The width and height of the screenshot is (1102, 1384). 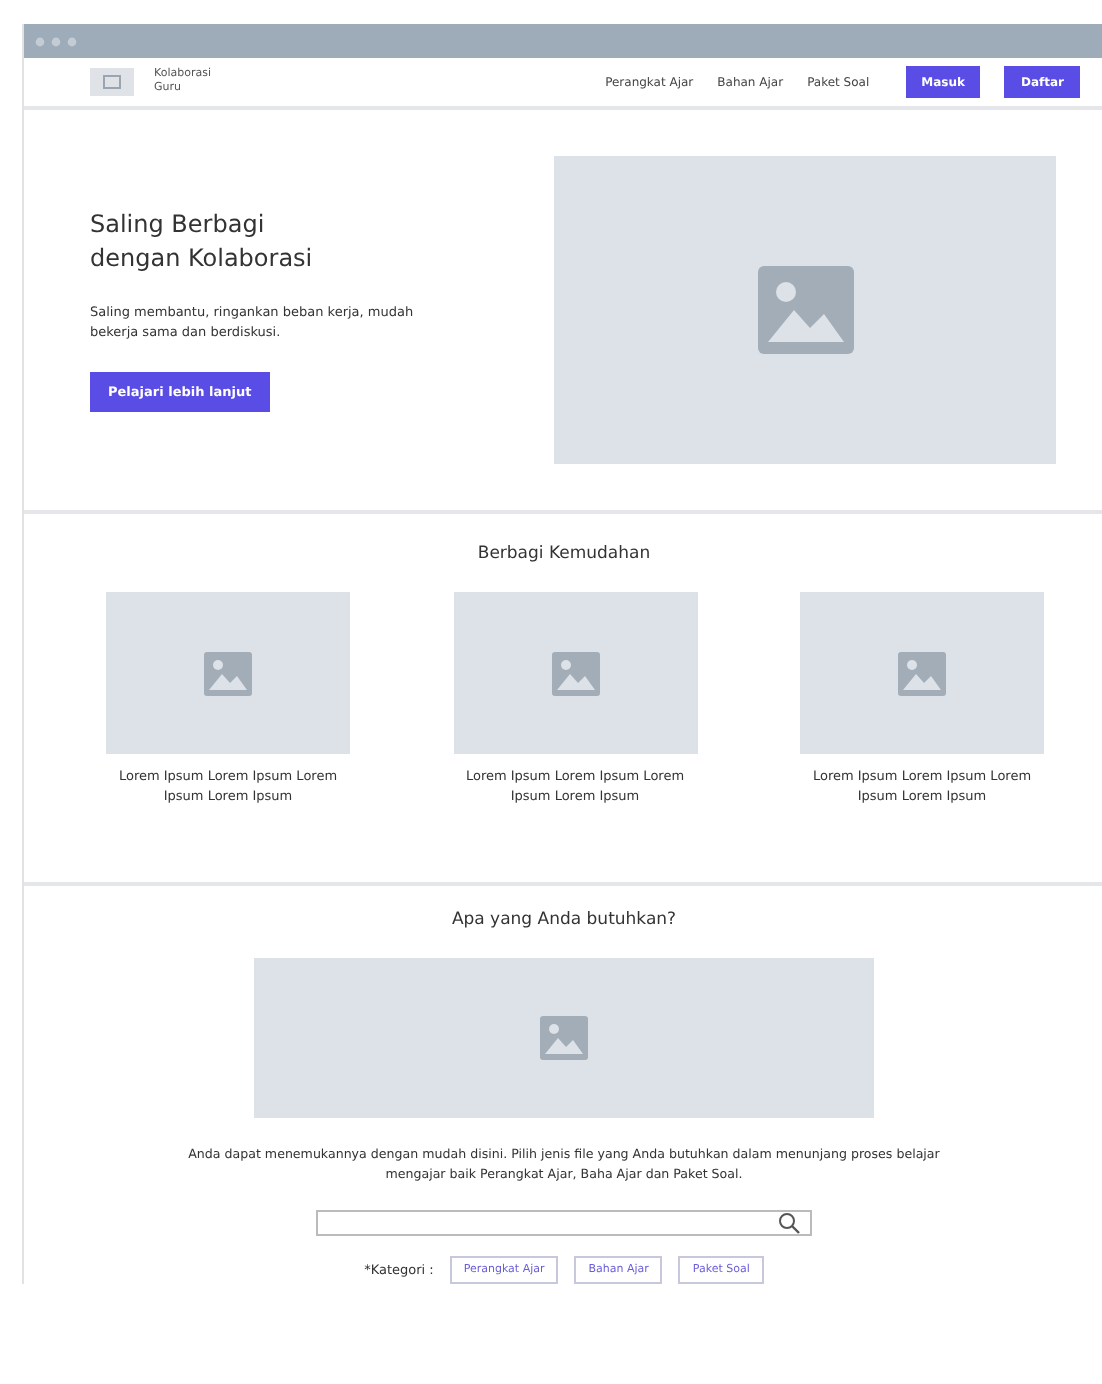 What do you see at coordinates (202, 242) in the screenshot?
I see `hero-title: Saling Berbagi dengan Kolaborasi` at bounding box center [202, 242].